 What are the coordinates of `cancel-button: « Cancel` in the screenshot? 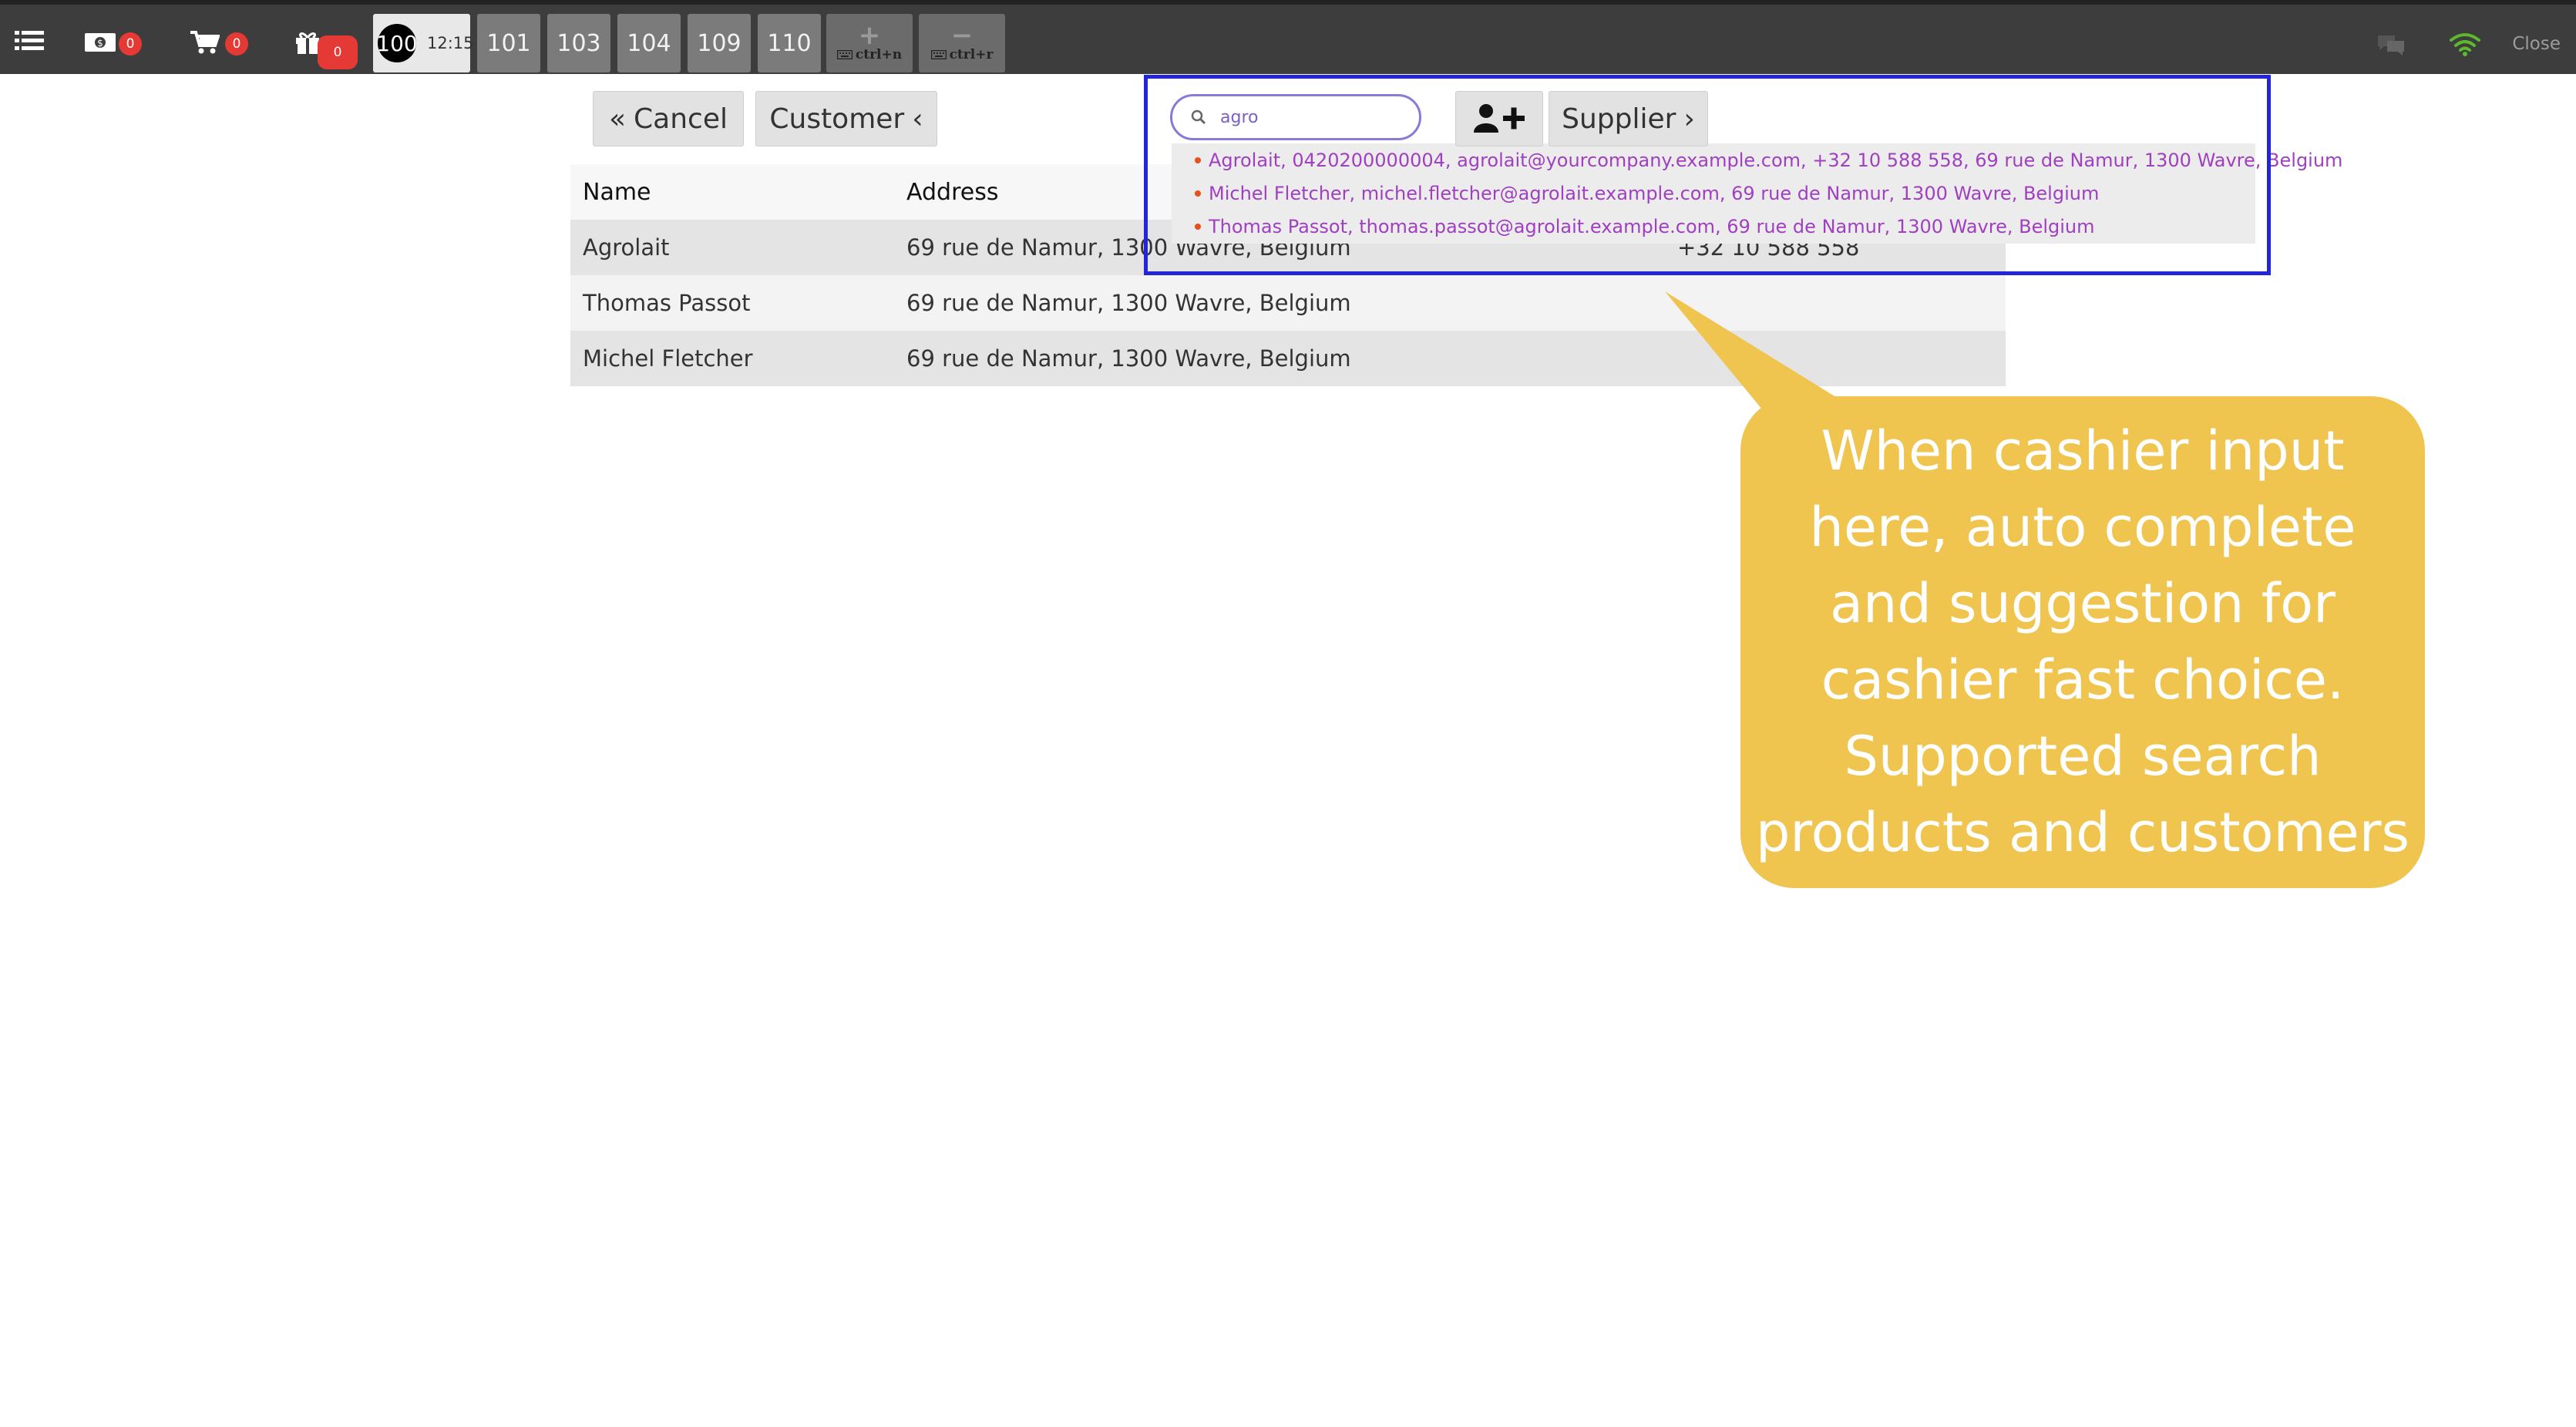 It's located at (668, 118).